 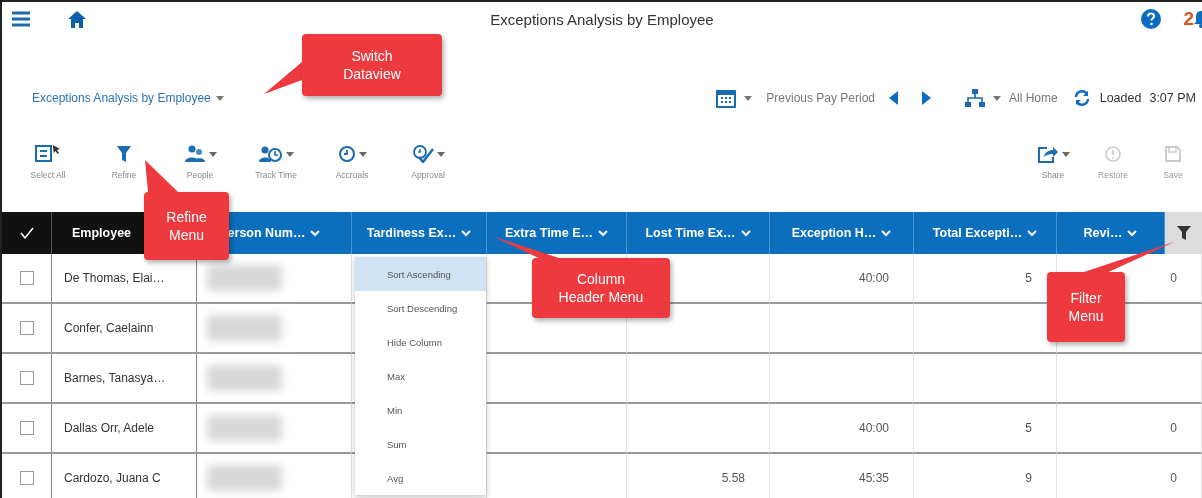 What do you see at coordinates (1033, 98) in the screenshot?
I see `location-label: All Home` at bounding box center [1033, 98].